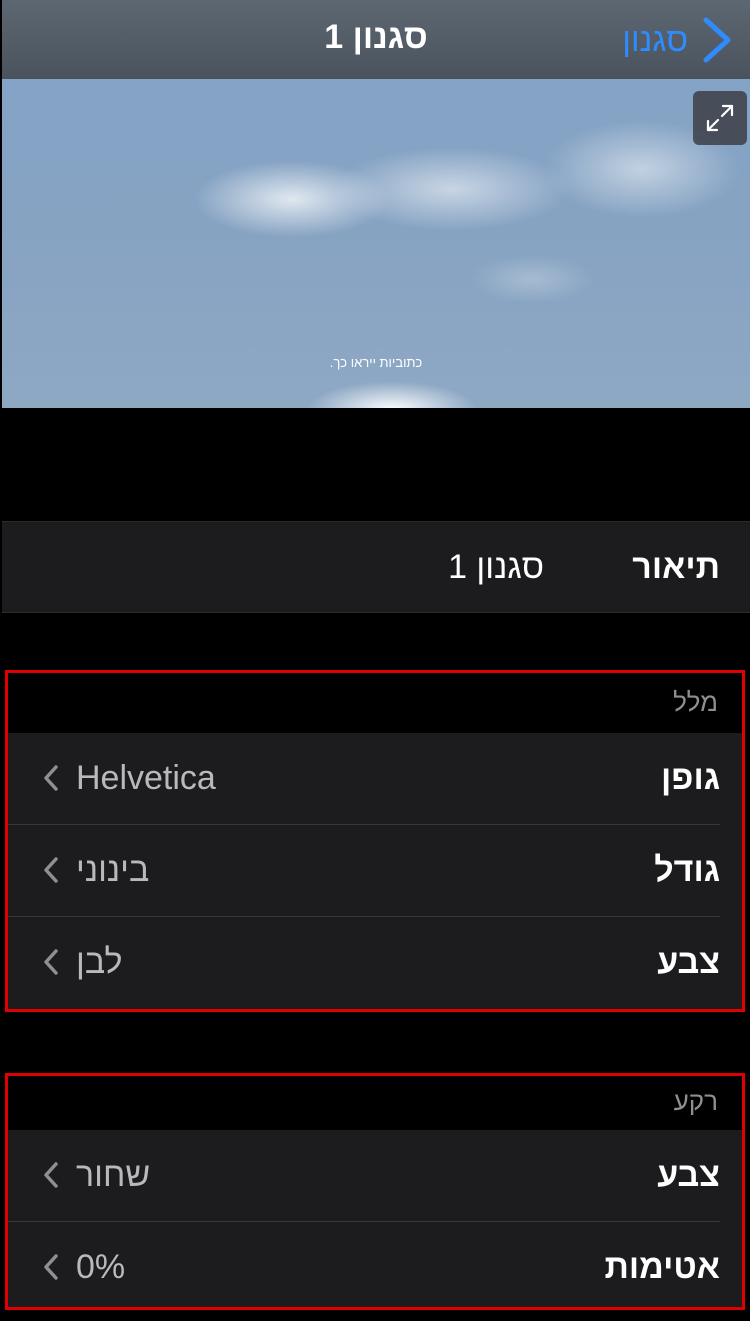 This screenshot has width=750, height=1321. Describe the element at coordinates (695, 1101) in the screenshot. I see `background-section-title: רקע` at that location.